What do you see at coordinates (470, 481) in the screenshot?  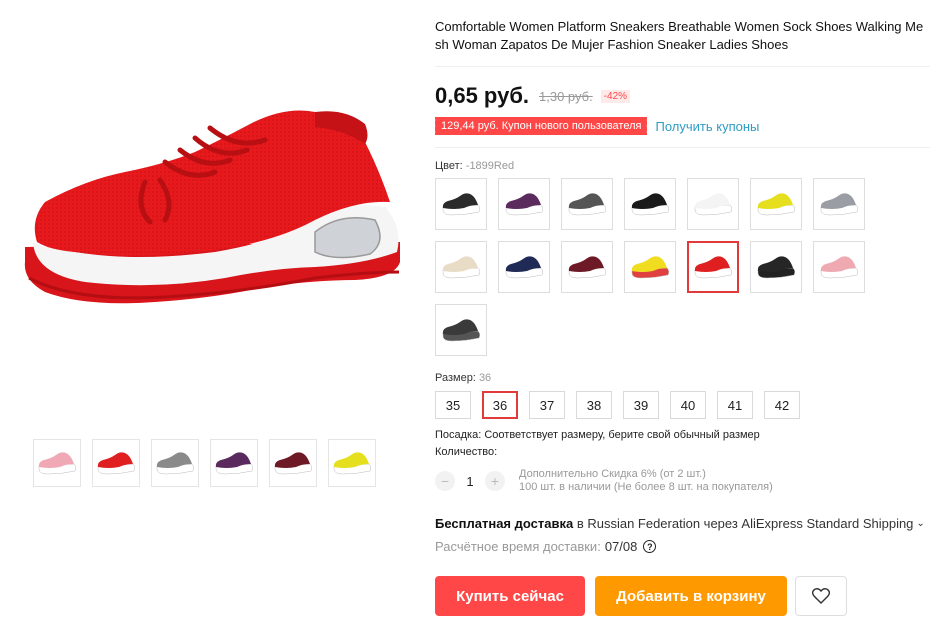 I see `quantity-value: 1` at bounding box center [470, 481].